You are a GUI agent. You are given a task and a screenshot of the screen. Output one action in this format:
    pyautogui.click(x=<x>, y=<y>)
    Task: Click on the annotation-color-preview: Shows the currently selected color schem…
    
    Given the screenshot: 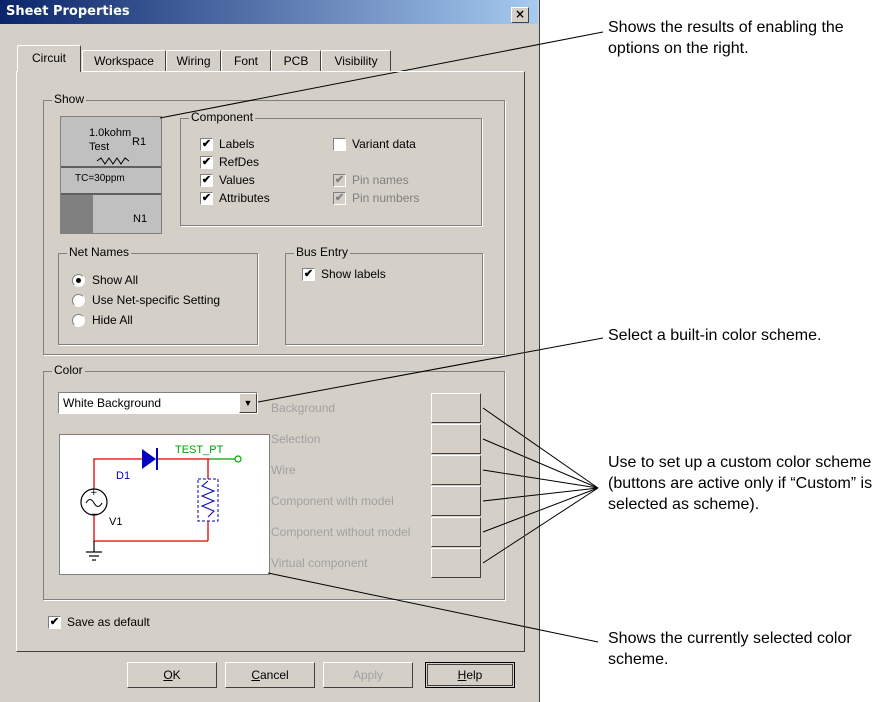 What is the action you would take?
    pyautogui.click(x=730, y=649)
    